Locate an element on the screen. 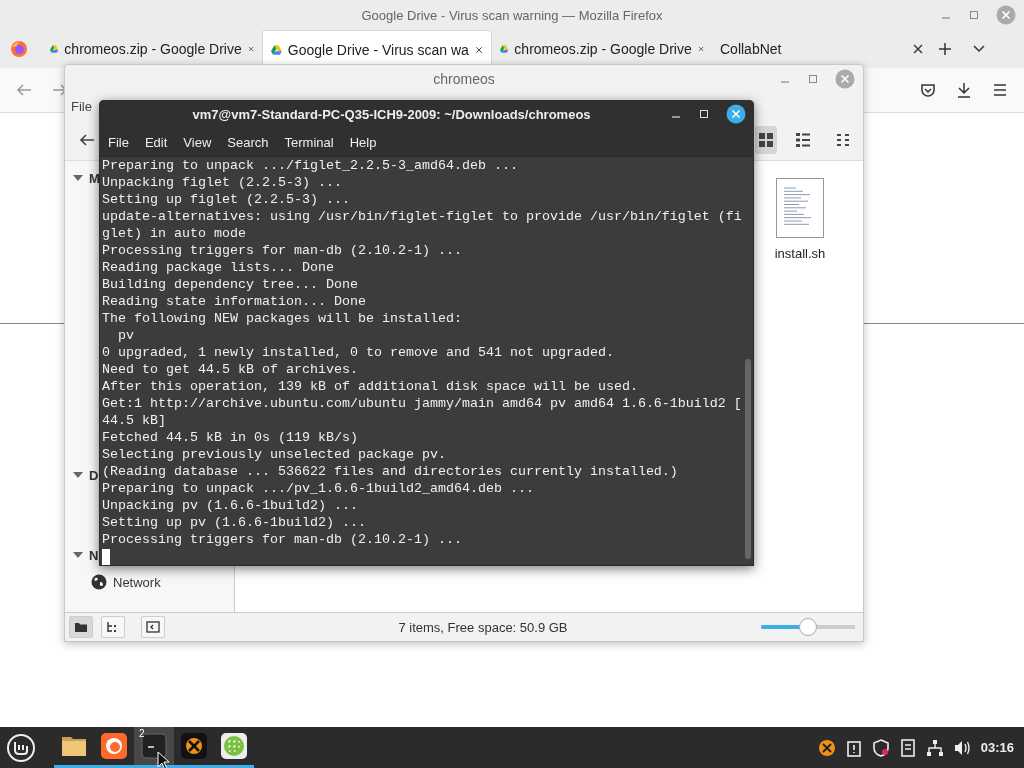  close-button is located at coordinates (736, 114).